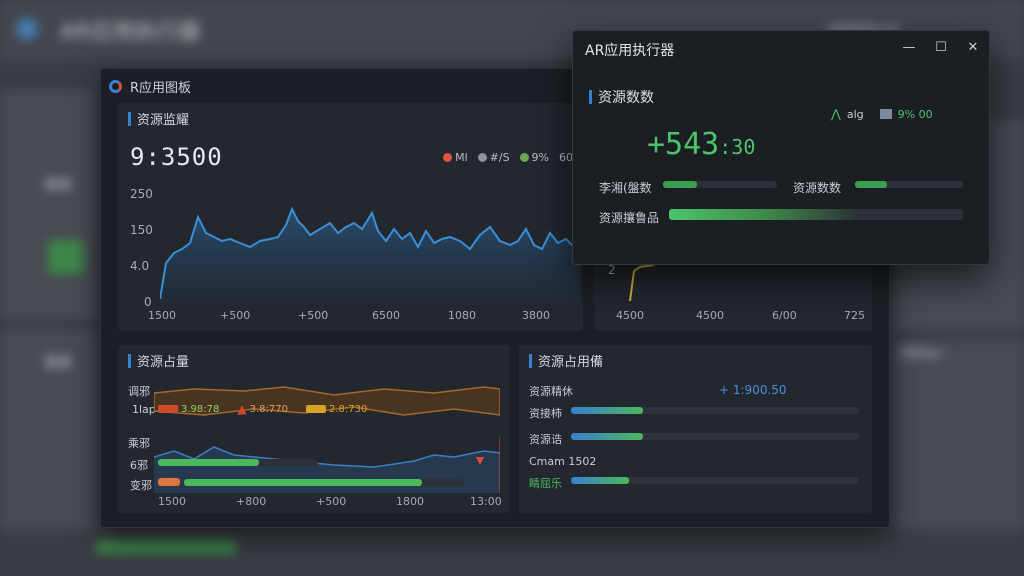 The height and width of the screenshot is (576, 1024). I want to click on x-tick: 13:00, so click(486, 501).